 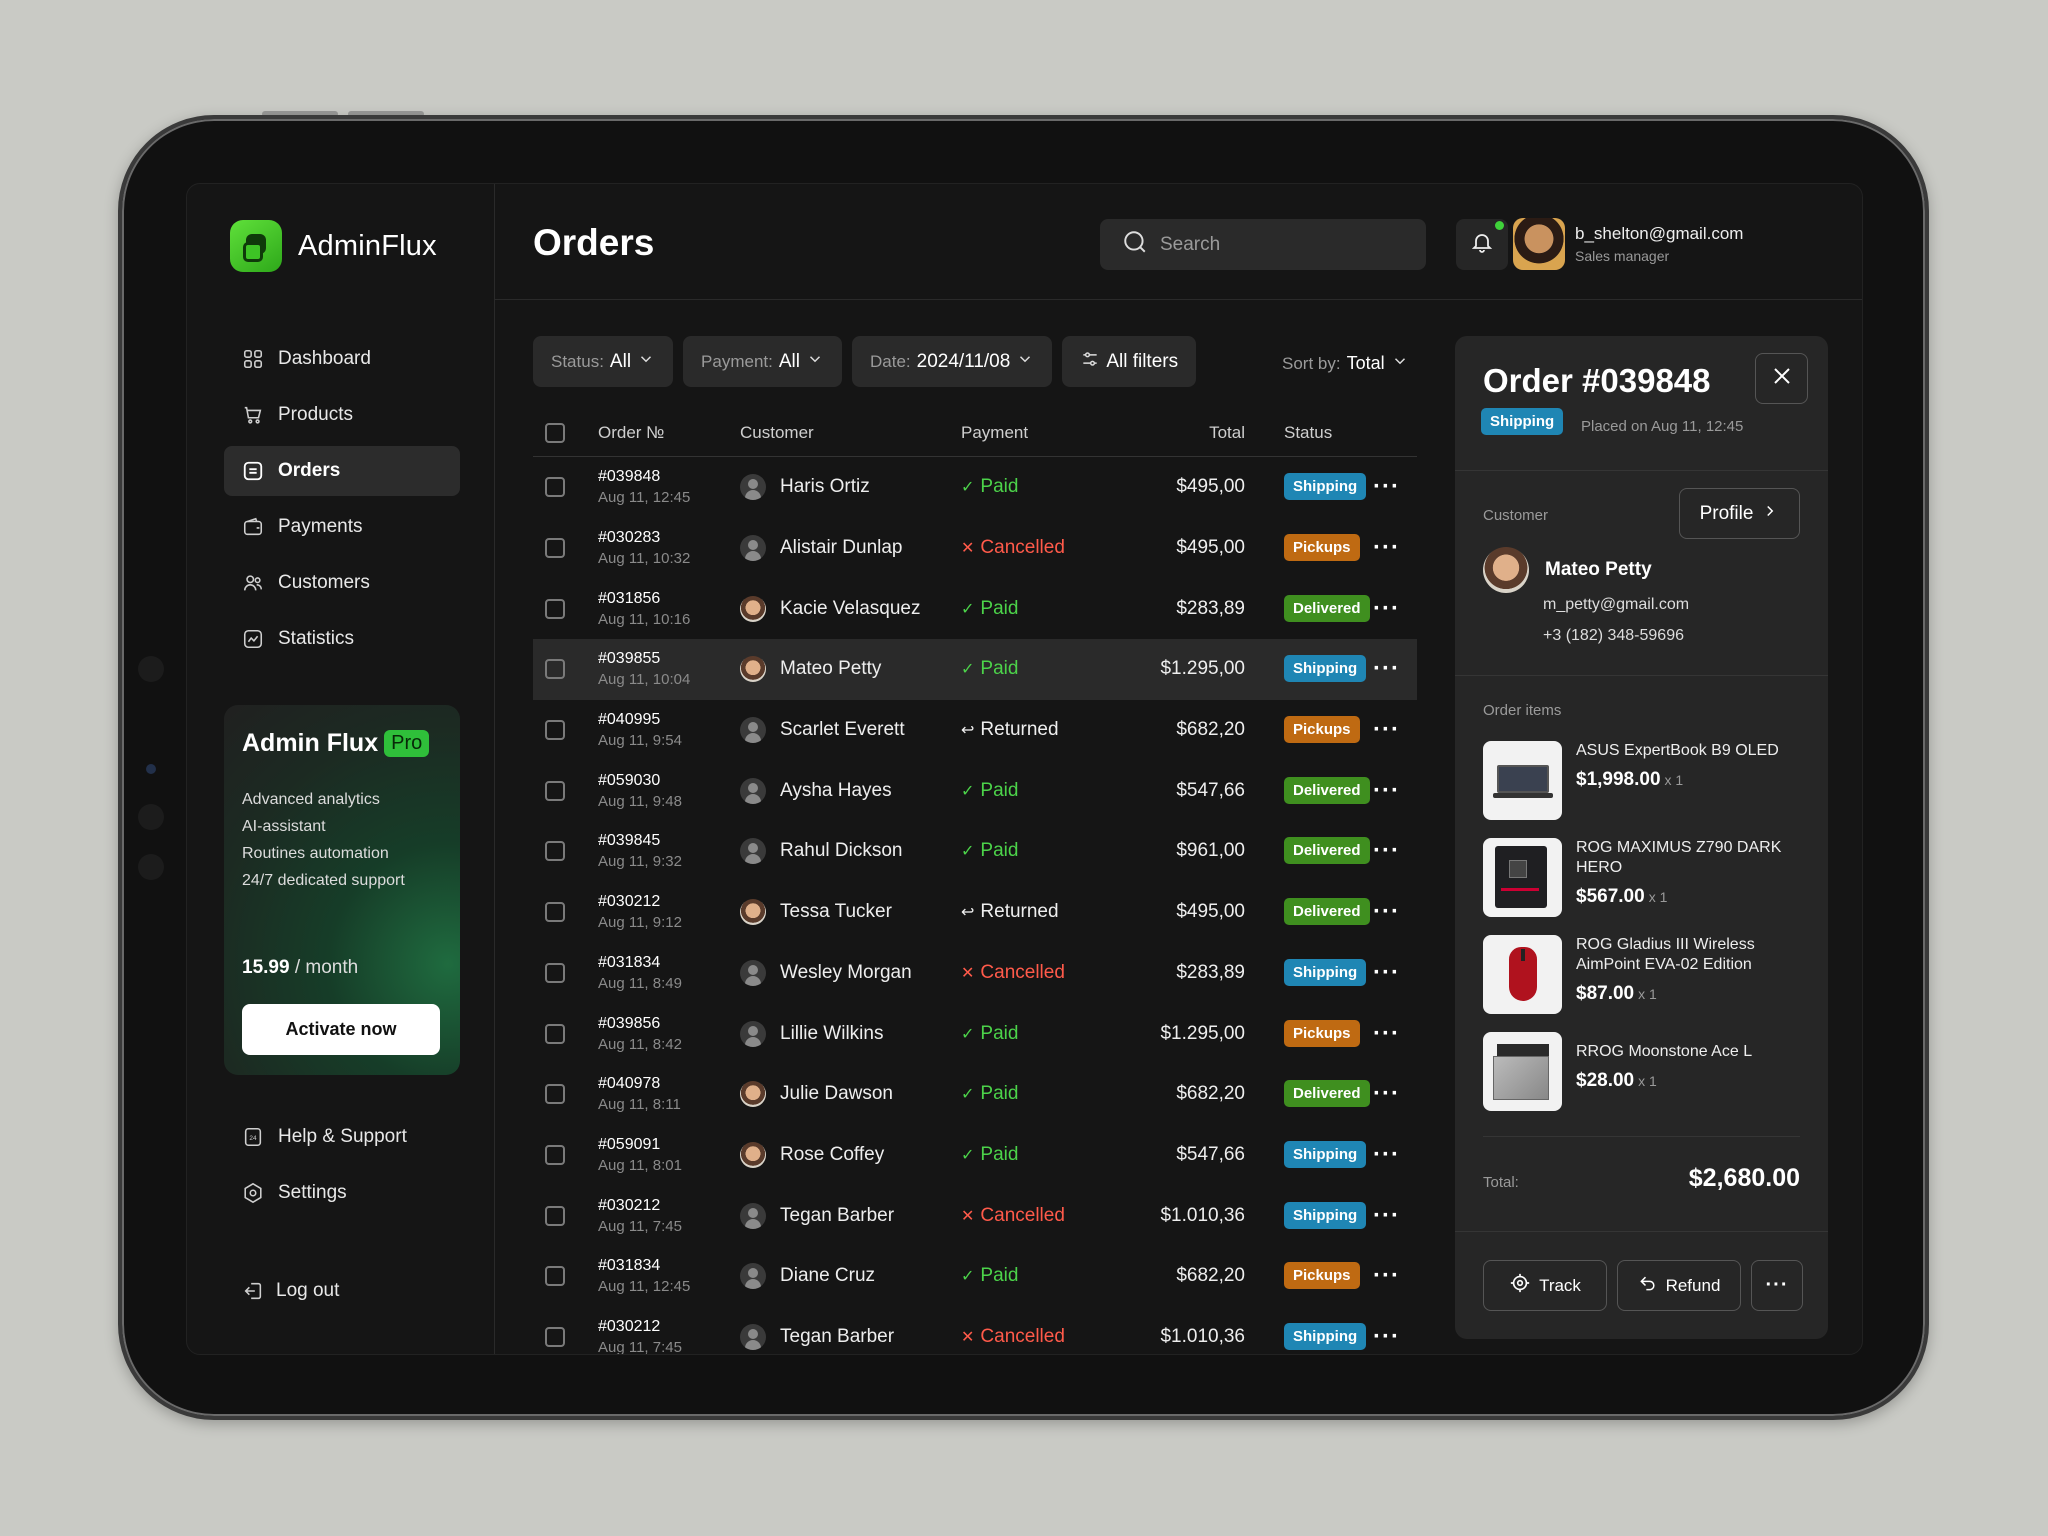 I want to click on status-badge: Shipping, so click(x=1325, y=1336).